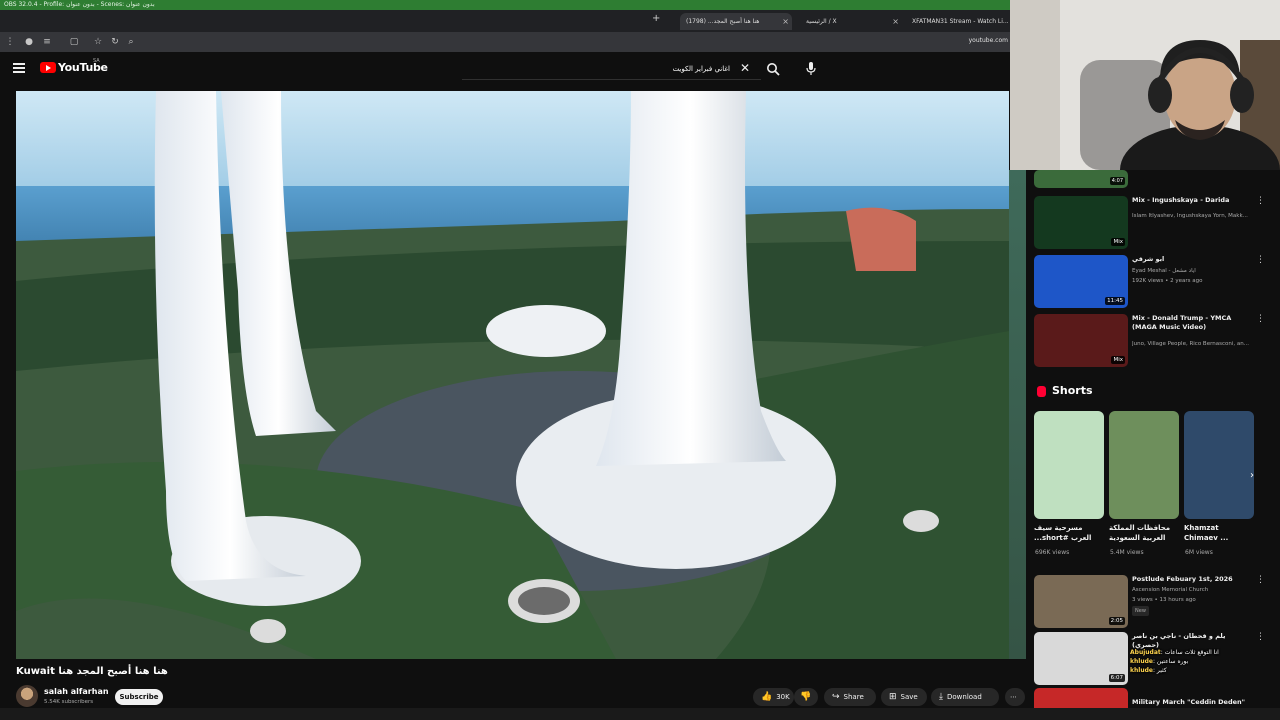  Describe the element at coordinates (745, 68) in the screenshot. I see `clear-search-icon: ✕` at that location.